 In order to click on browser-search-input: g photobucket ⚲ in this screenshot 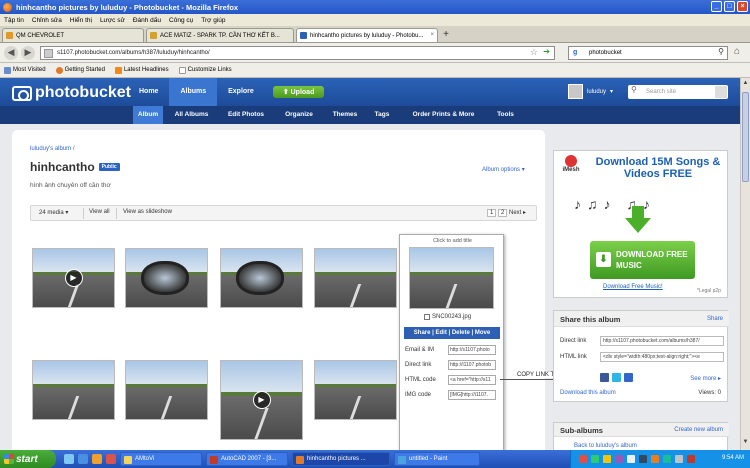, I will do `click(648, 53)`.